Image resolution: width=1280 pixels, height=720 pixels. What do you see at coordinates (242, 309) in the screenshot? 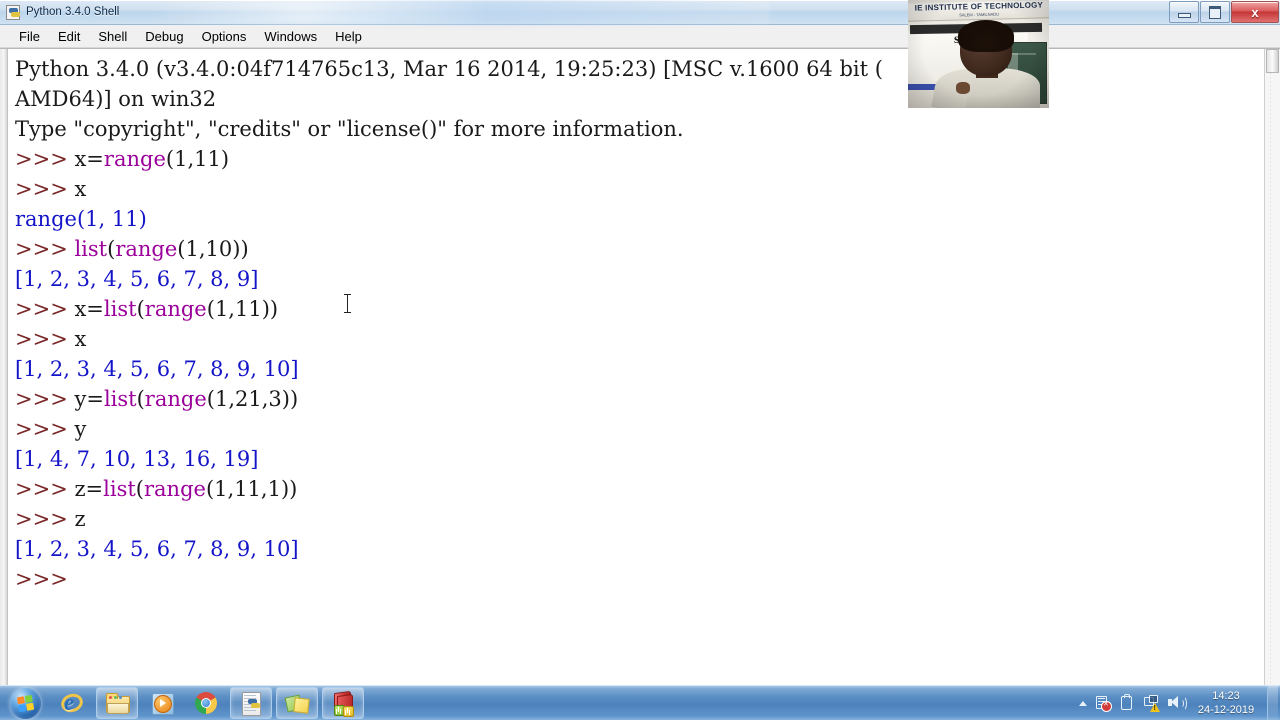
I see `shell-token-normal: (1,11))` at bounding box center [242, 309].